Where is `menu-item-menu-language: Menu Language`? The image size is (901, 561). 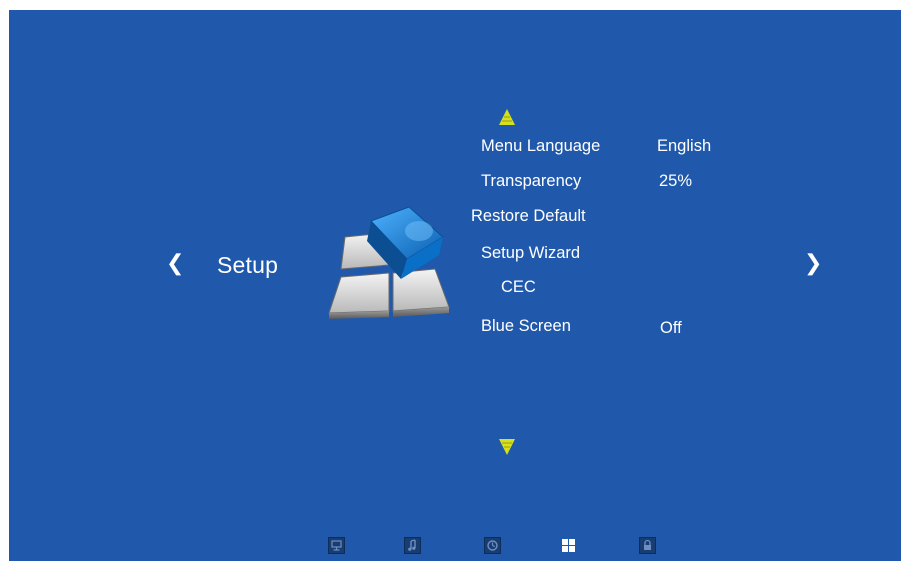 menu-item-menu-language: Menu Language is located at coordinates (540, 146).